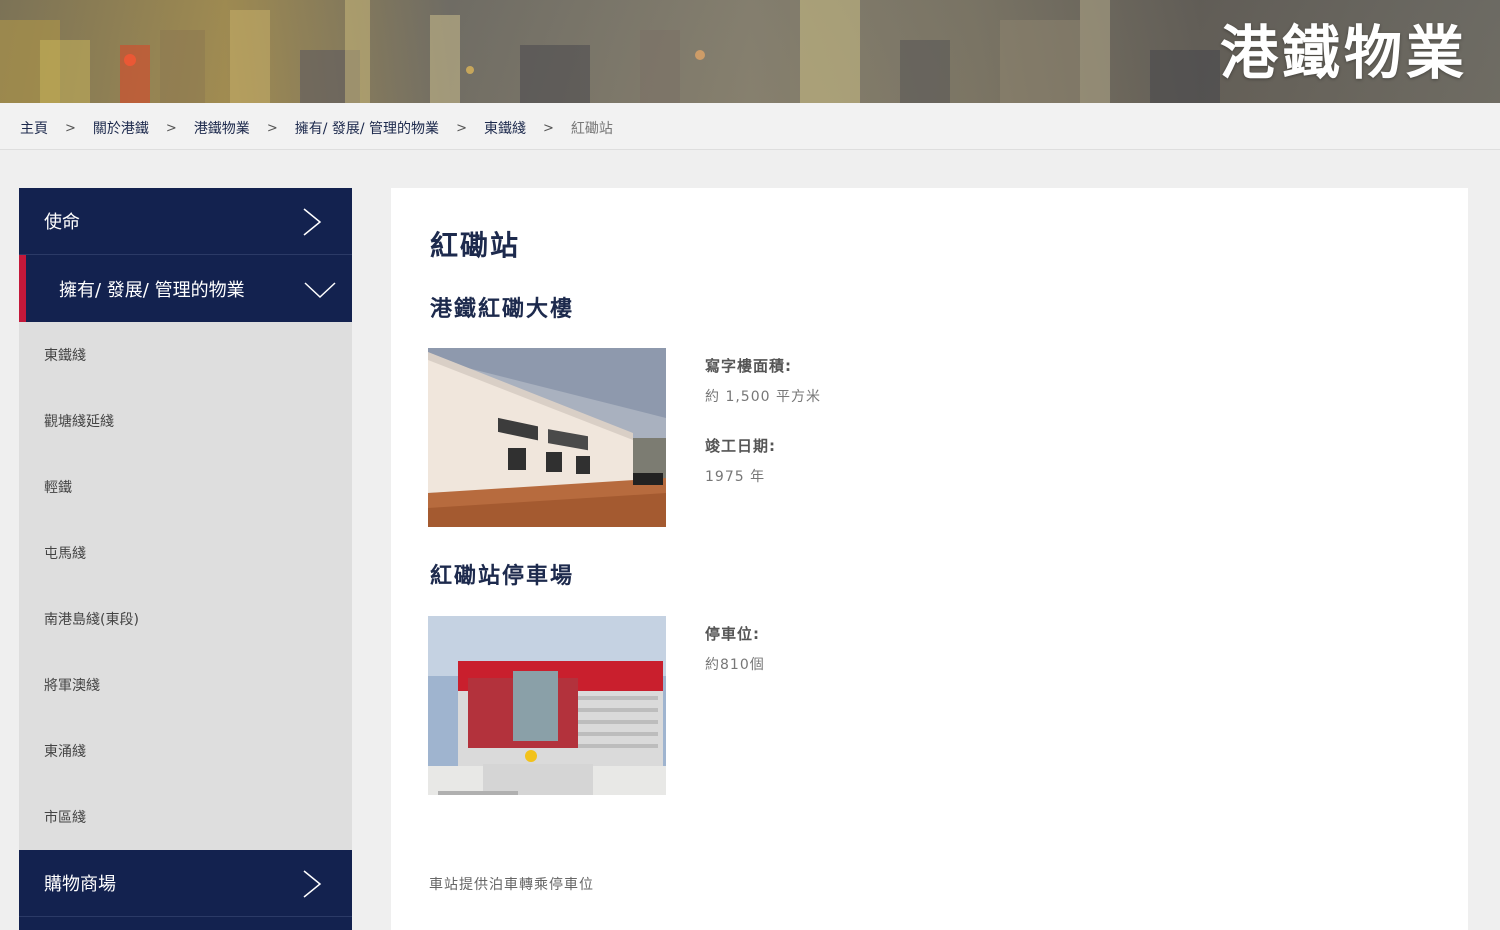 The height and width of the screenshot is (930, 1500). Describe the element at coordinates (62, 222) in the screenshot. I see `sidebar-item-label: 使命` at that location.